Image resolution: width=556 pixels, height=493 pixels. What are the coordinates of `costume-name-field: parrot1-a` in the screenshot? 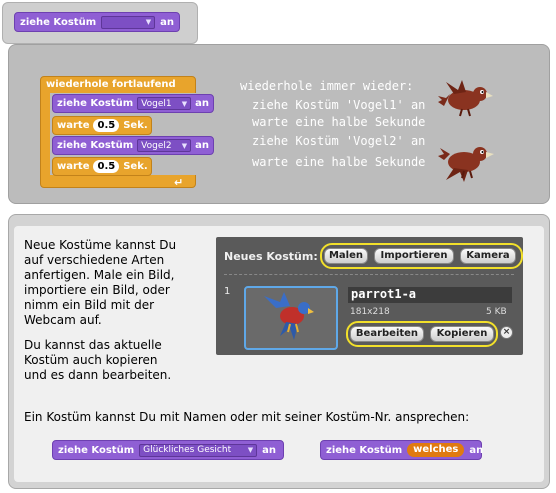 It's located at (430, 295).